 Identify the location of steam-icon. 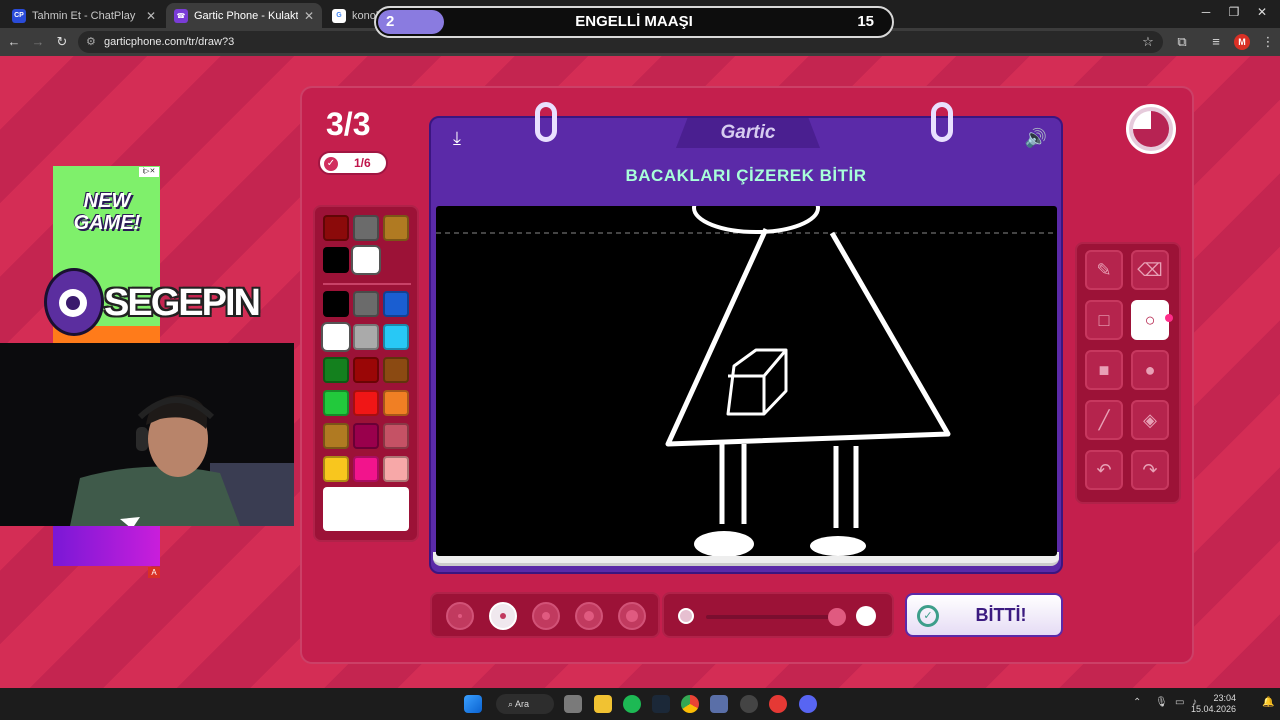
(661, 704).